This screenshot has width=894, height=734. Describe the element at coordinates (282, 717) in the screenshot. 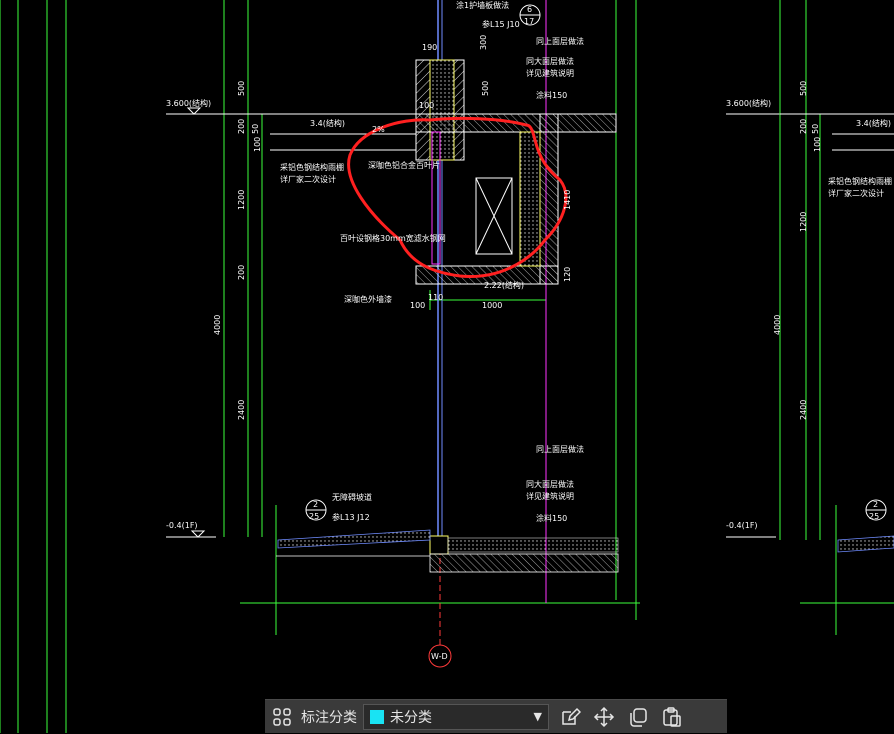

I see `grid-icon` at that location.